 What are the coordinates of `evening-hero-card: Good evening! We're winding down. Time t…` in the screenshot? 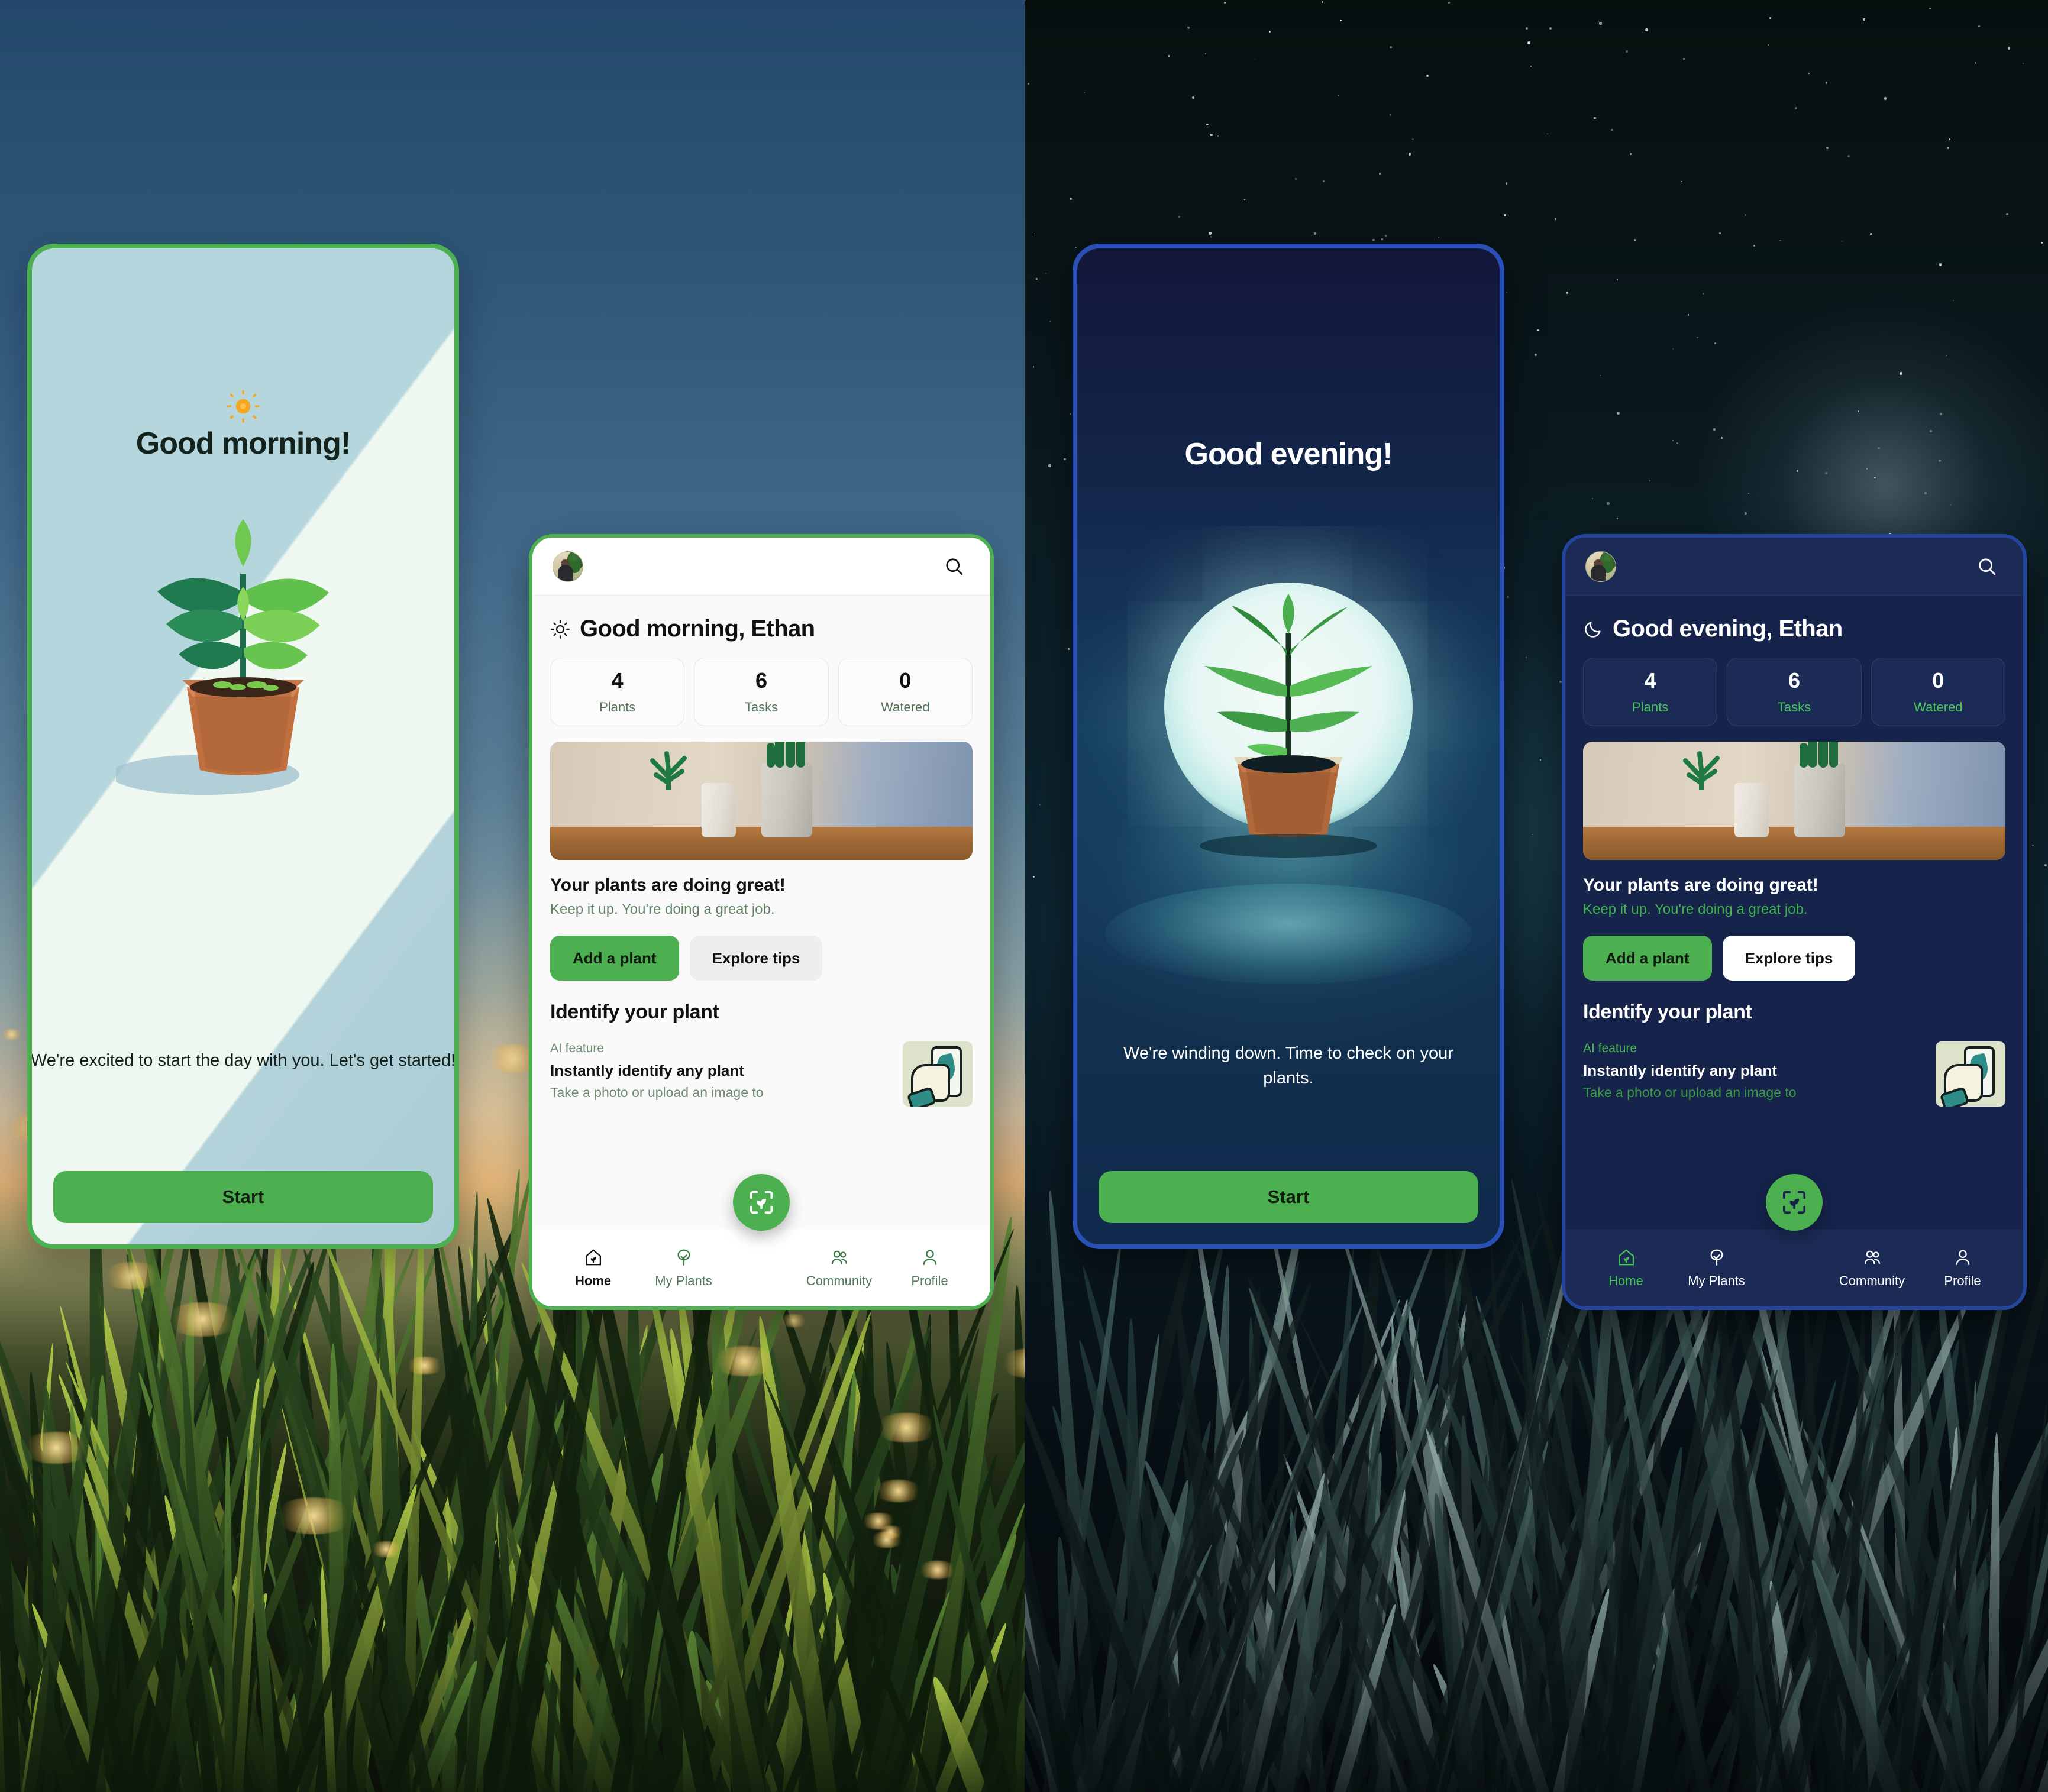 It's located at (1288, 746).